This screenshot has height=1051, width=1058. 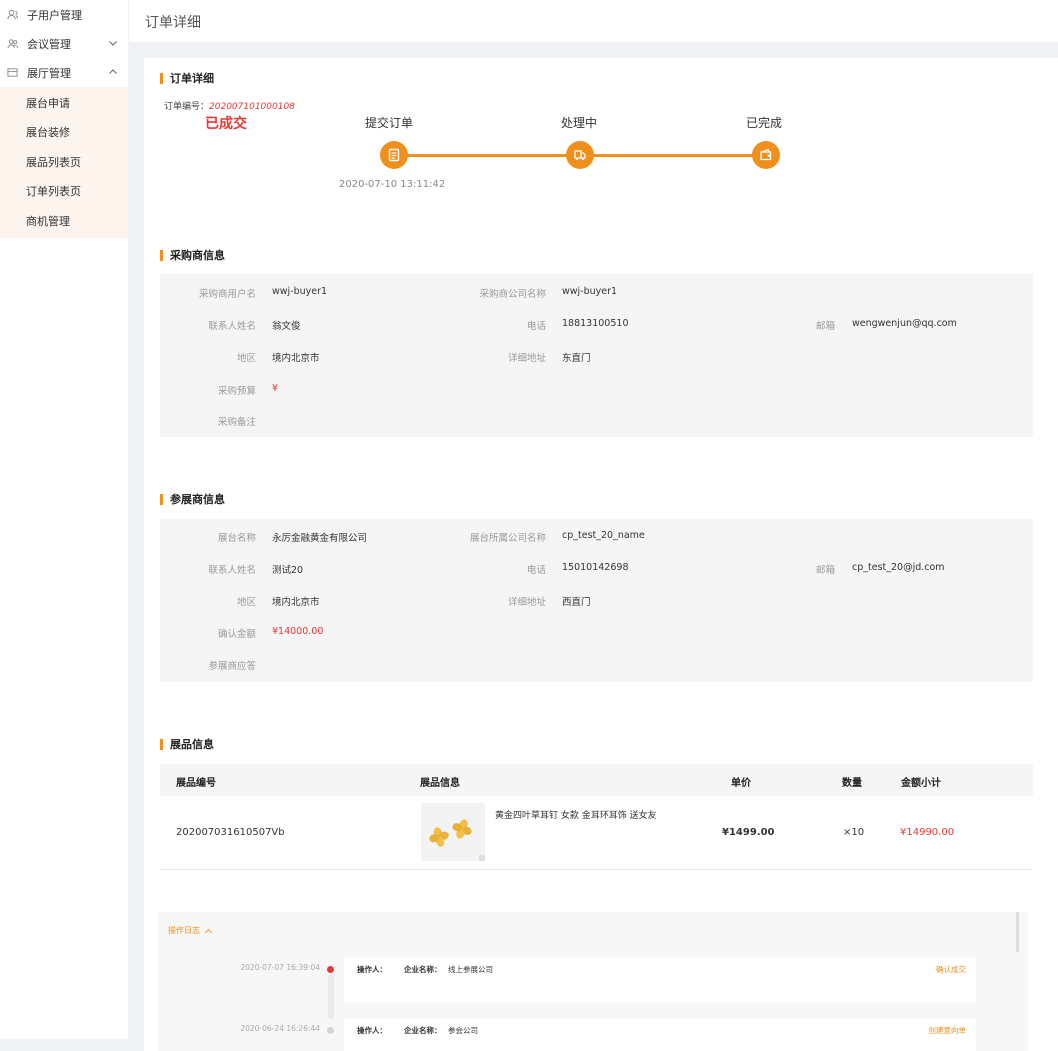 What do you see at coordinates (394, 155) in the screenshot?
I see `document-icon` at bounding box center [394, 155].